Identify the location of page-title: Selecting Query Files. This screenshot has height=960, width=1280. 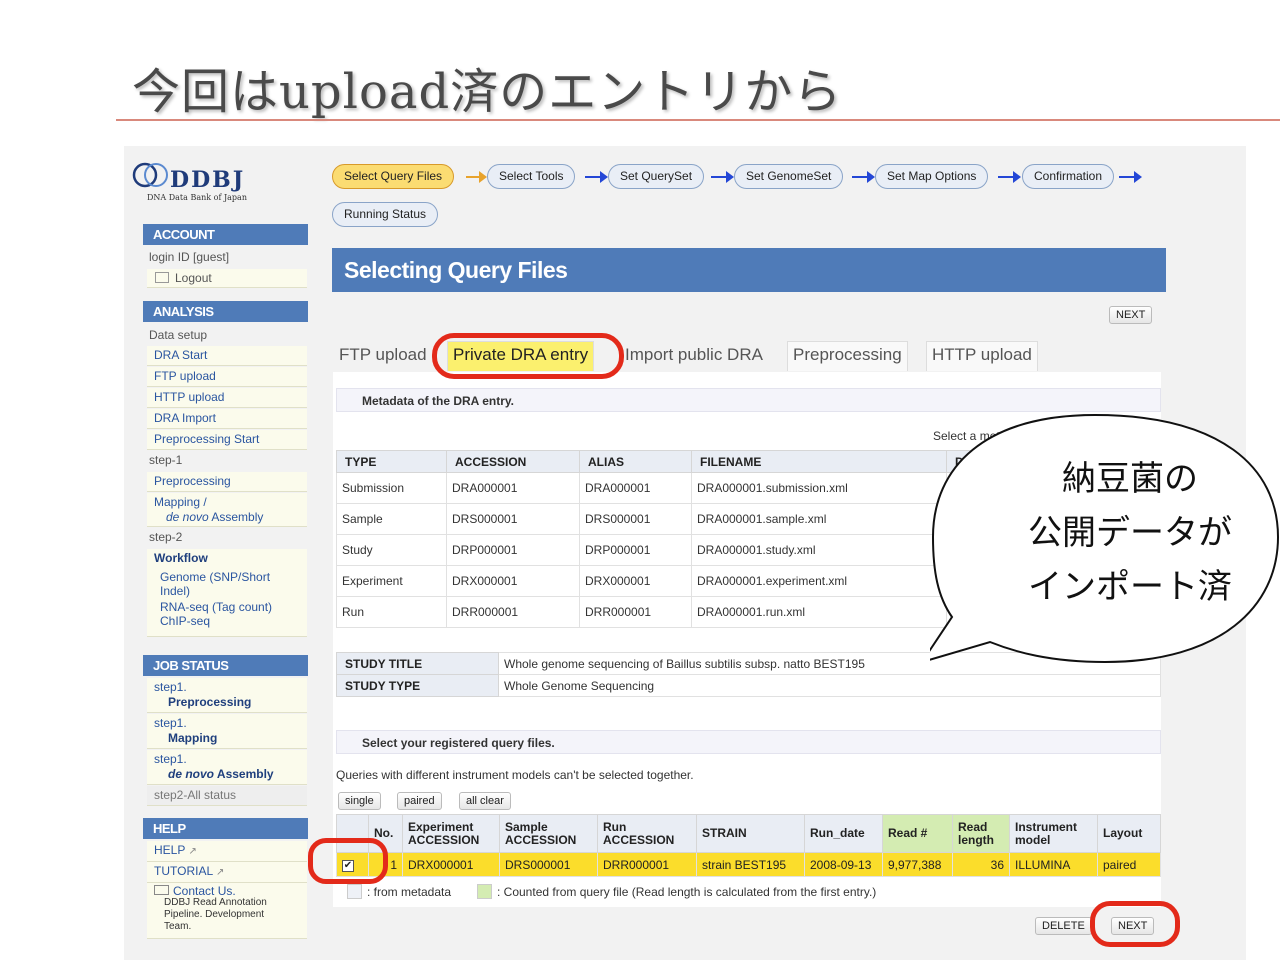
(749, 270).